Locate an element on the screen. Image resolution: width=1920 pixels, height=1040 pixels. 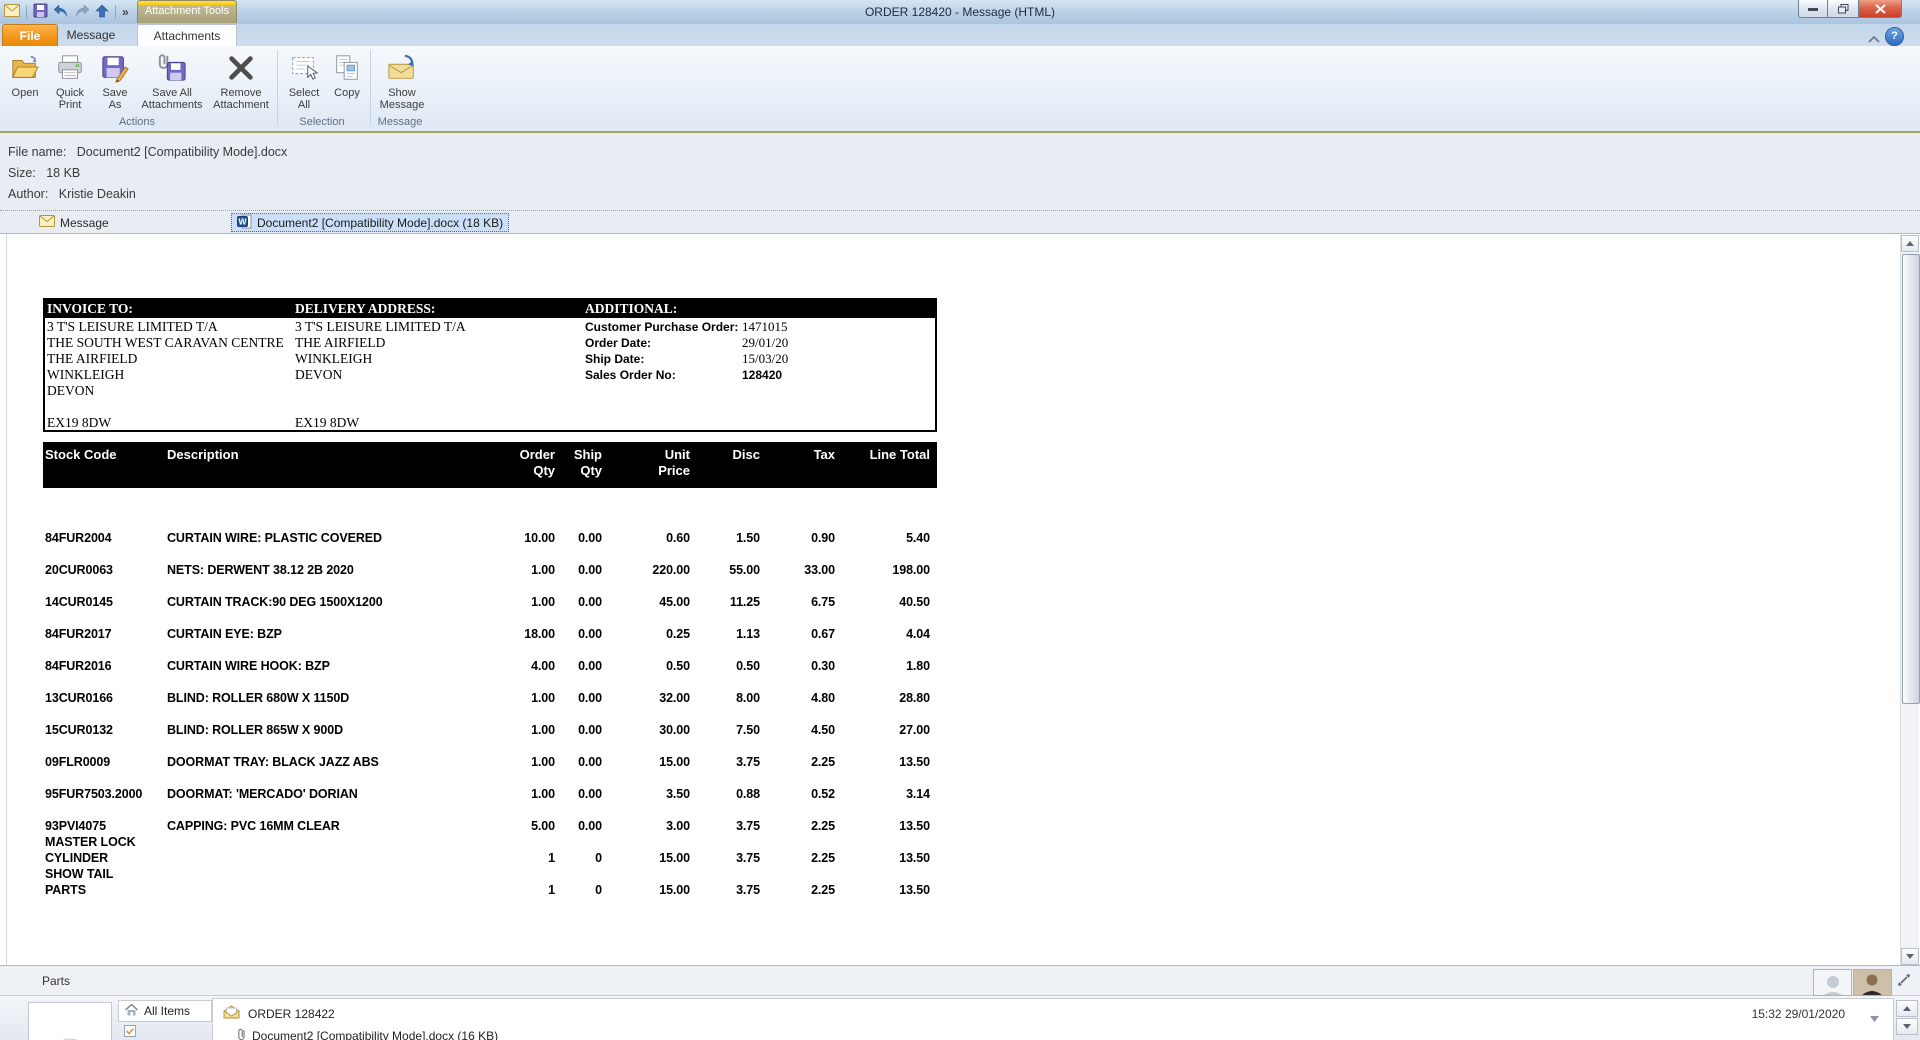
tab-message: Message is located at coordinates (91, 35).